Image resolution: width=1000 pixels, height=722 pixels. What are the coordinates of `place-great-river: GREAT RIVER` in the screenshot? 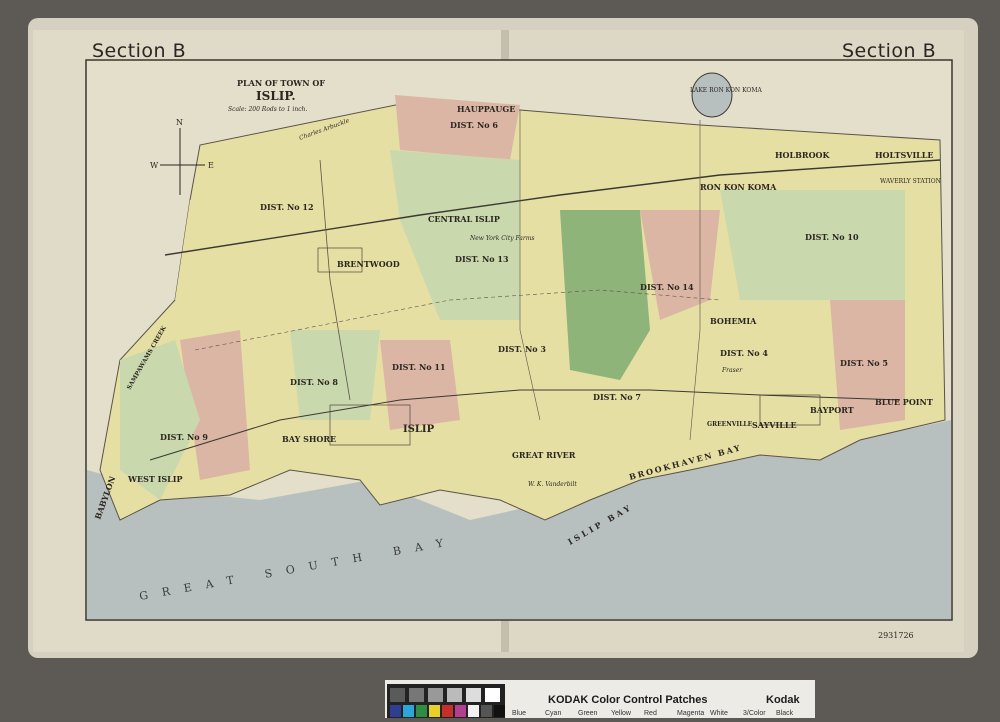 It's located at (544, 455).